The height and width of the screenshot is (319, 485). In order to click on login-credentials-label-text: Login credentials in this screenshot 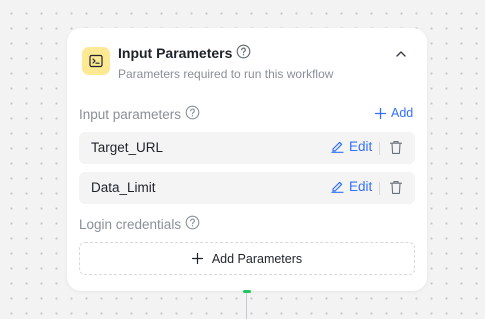, I will do `click(130, 224)`.